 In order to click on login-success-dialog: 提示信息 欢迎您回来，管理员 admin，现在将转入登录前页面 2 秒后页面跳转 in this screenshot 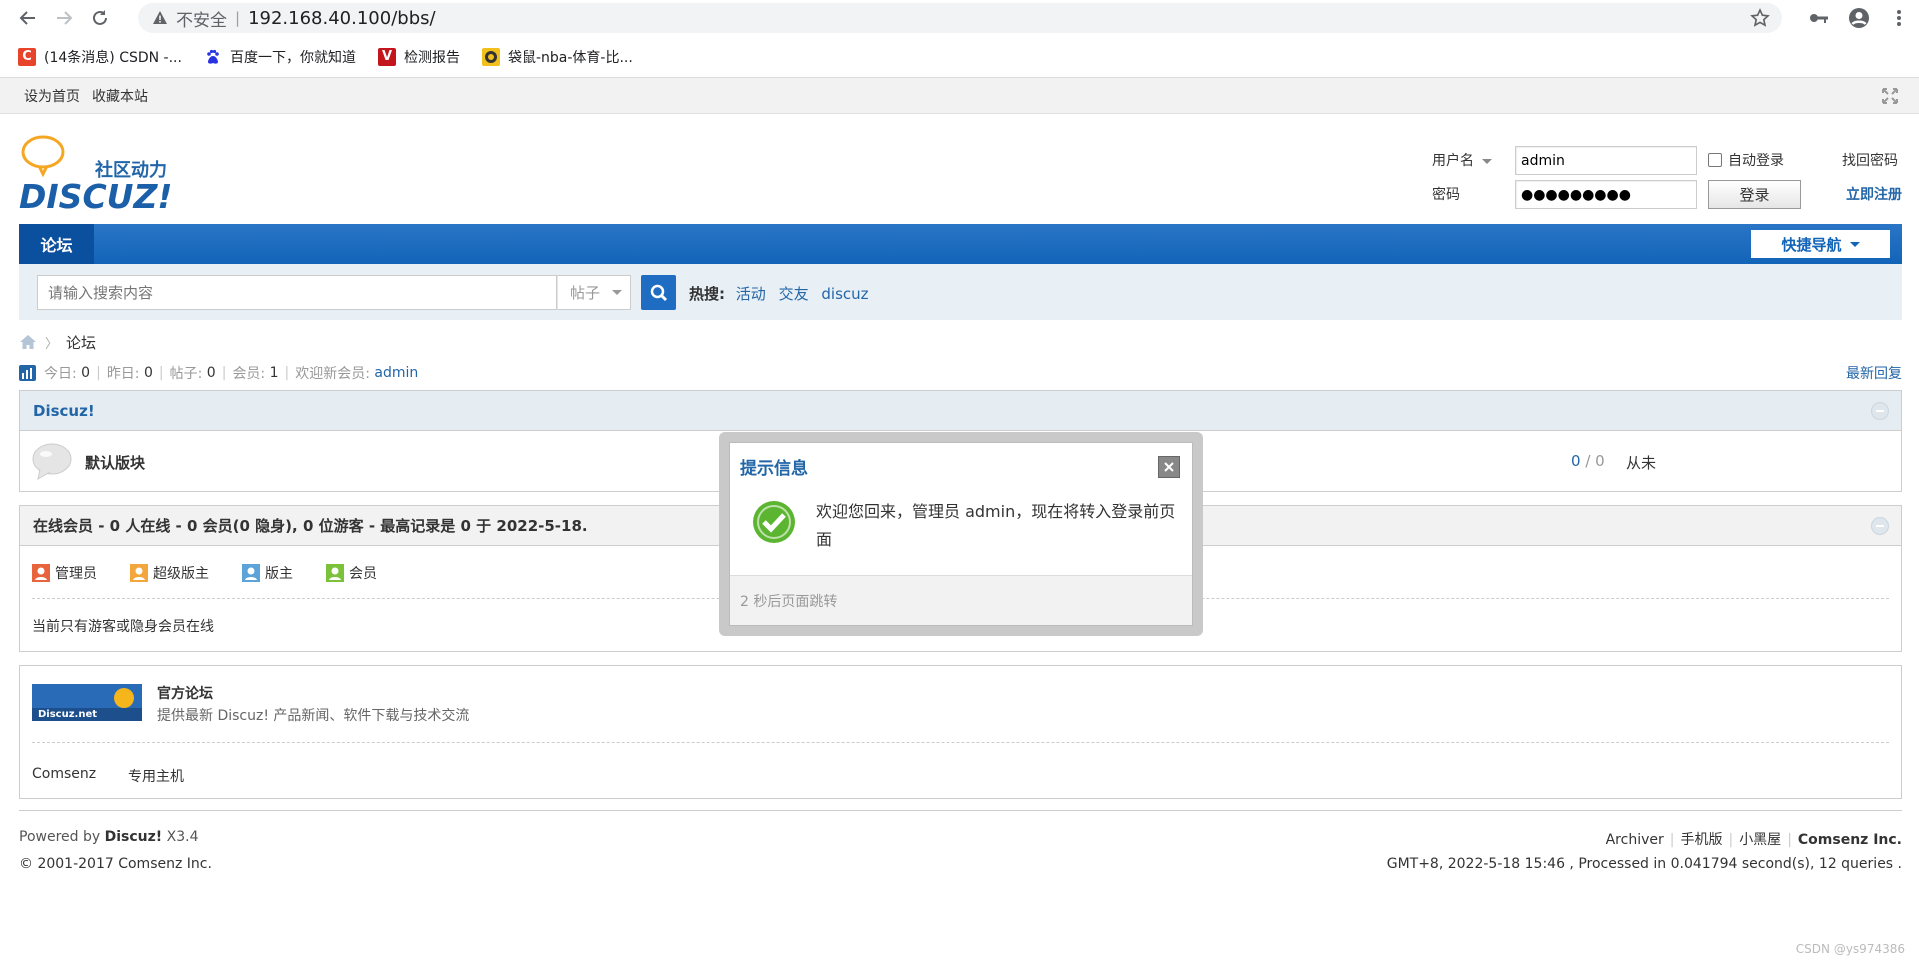, I will do `click(961, 534)`.